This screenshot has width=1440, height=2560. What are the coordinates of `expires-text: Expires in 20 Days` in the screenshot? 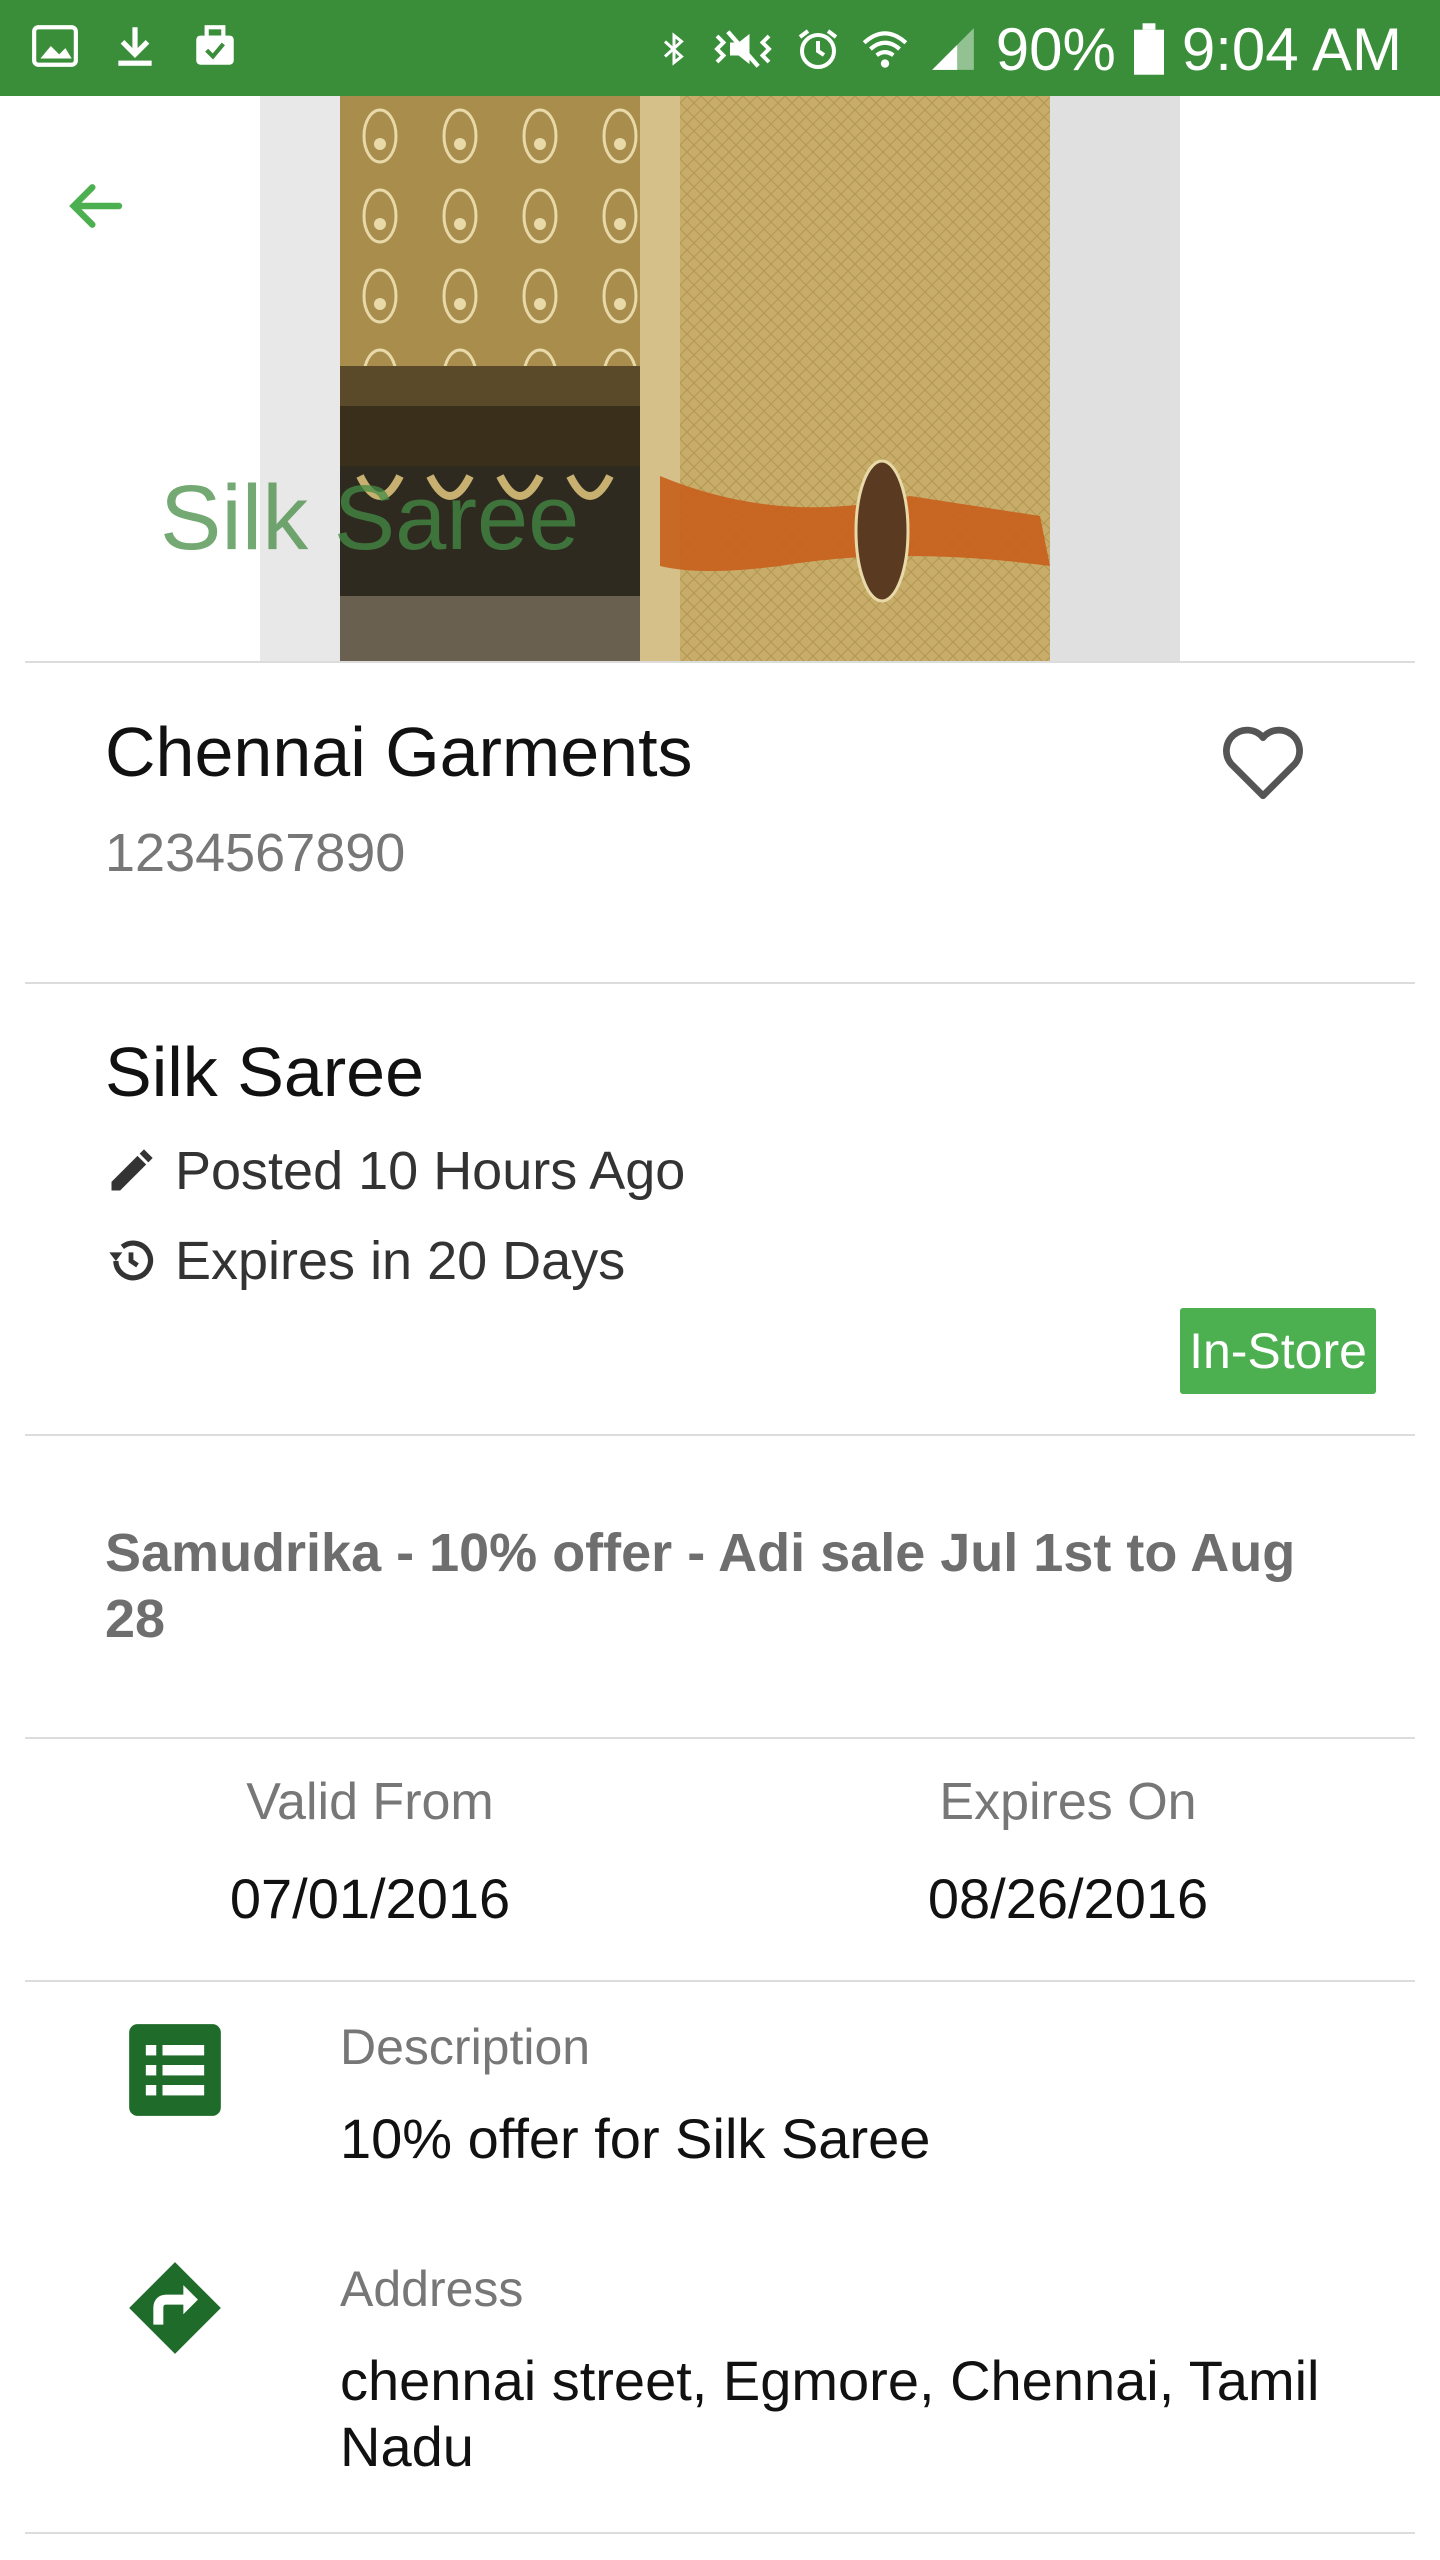 It's located at (400, 1261).